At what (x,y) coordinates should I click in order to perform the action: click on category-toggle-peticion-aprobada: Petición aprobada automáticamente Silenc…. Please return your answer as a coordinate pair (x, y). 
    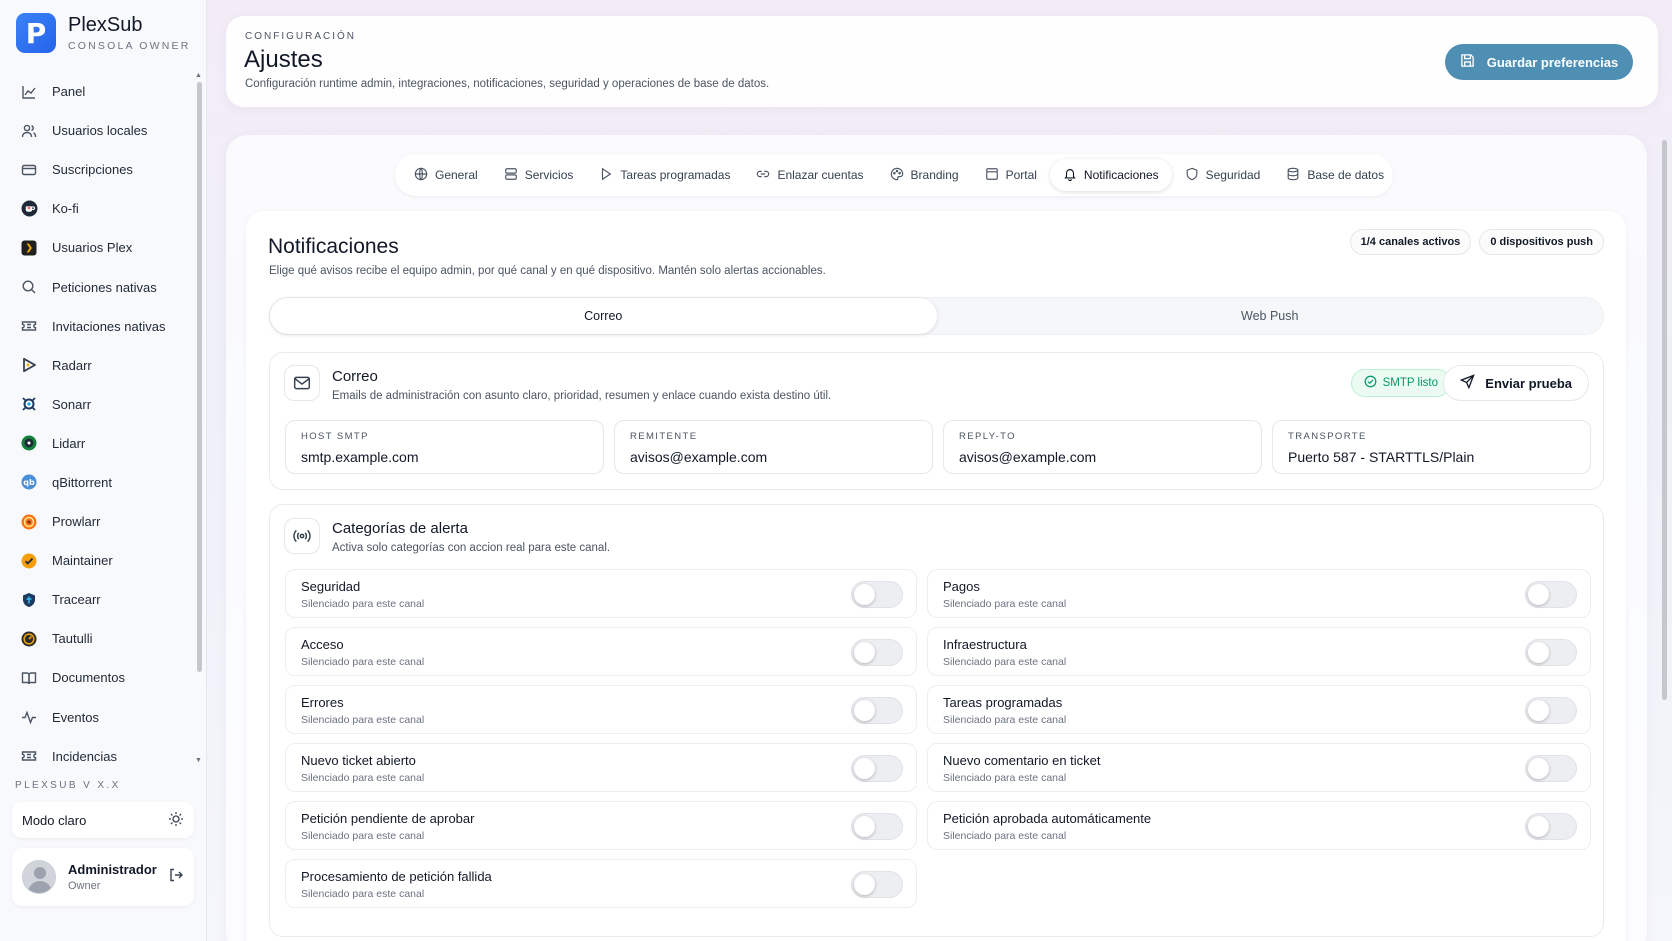
    Looking at the image, I should click on (1259, 825).